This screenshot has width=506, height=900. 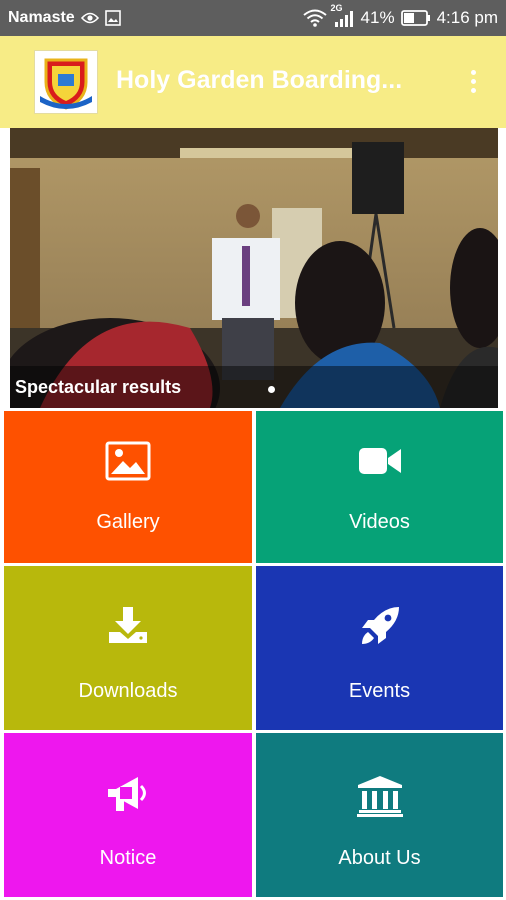 What do you see at coordinates (254, 387) in the screenshot?
I see `slider-caption-bar: Spectacular results` at bounding box center [254, 387].